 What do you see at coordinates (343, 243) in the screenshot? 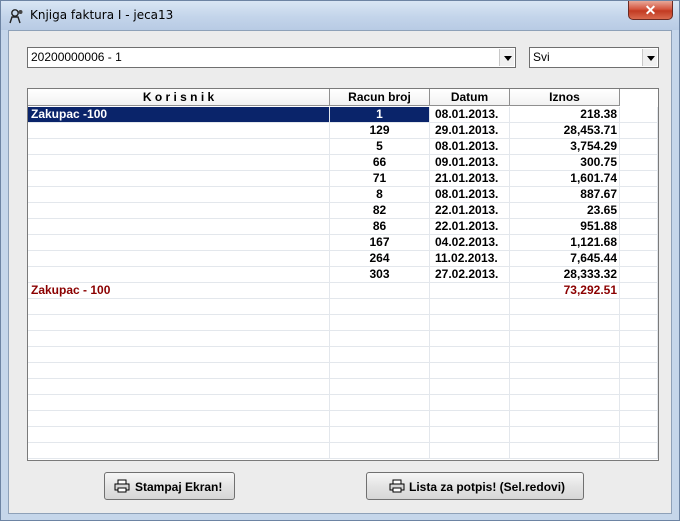
I see `table-row: 167 04.02.2013. 1,121.68` at bounding box center [343, 243].